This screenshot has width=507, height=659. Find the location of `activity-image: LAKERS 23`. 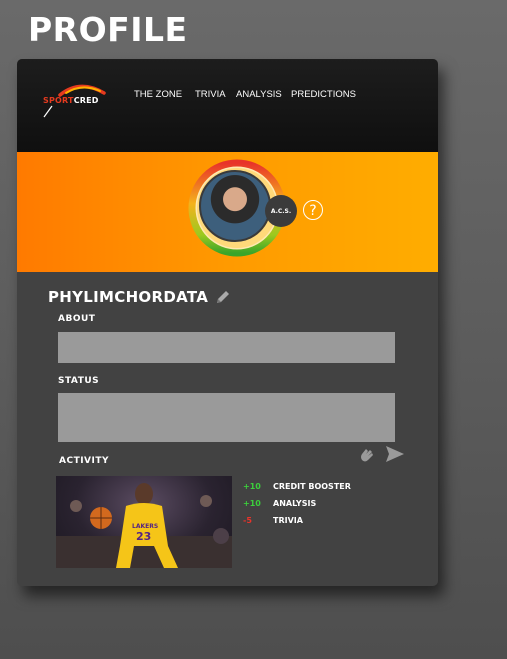

activity-image: LAKERS 23 is located at coordinates (144, 522).